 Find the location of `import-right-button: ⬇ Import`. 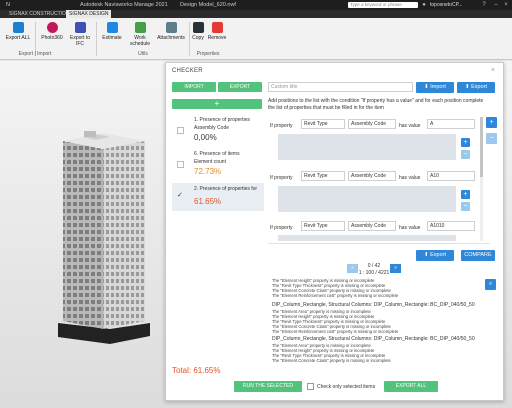

import-right-button: ⬇ Import is located at coordinates (435, 87).